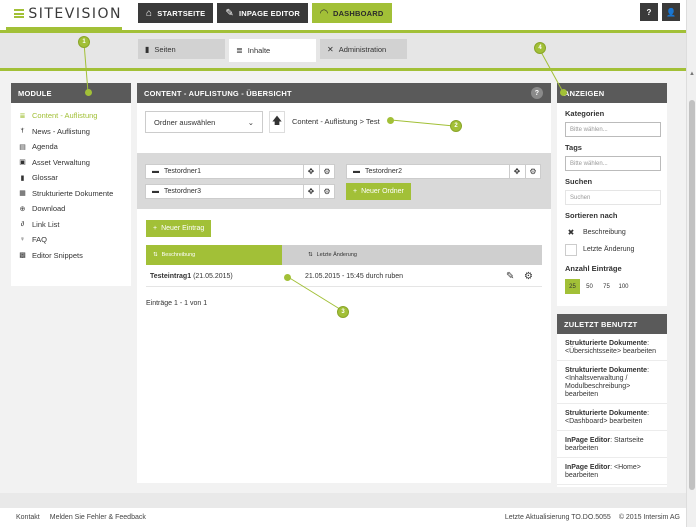 This screenshot has width=696, height=527. I want to click on page-size-option: 25, so click(572, 286).